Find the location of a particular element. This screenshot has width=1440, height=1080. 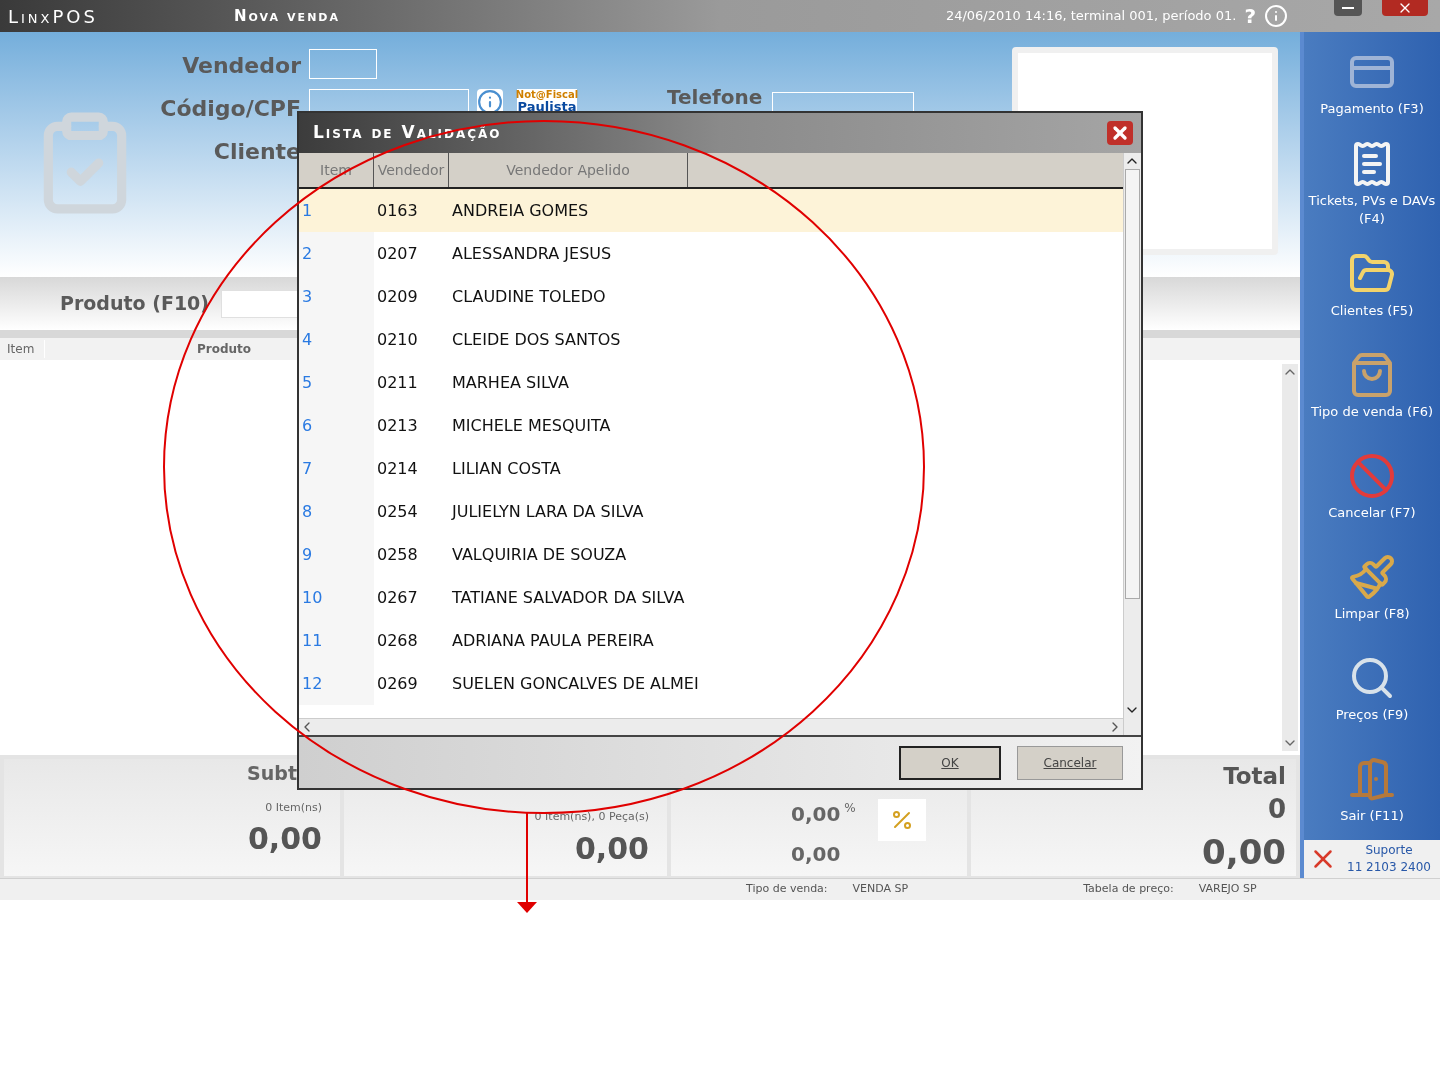

vertical-scrollbar is located at coordinates (1132, 444).